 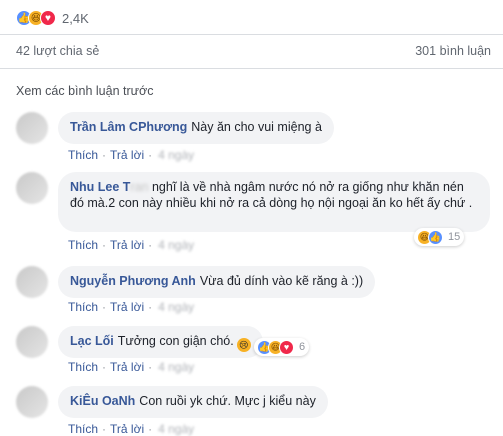 What do you see at coordinates (100, 187) in the screenshot?
I see `comment-author: Nhu Lee T` at bounding box center [100, 187].